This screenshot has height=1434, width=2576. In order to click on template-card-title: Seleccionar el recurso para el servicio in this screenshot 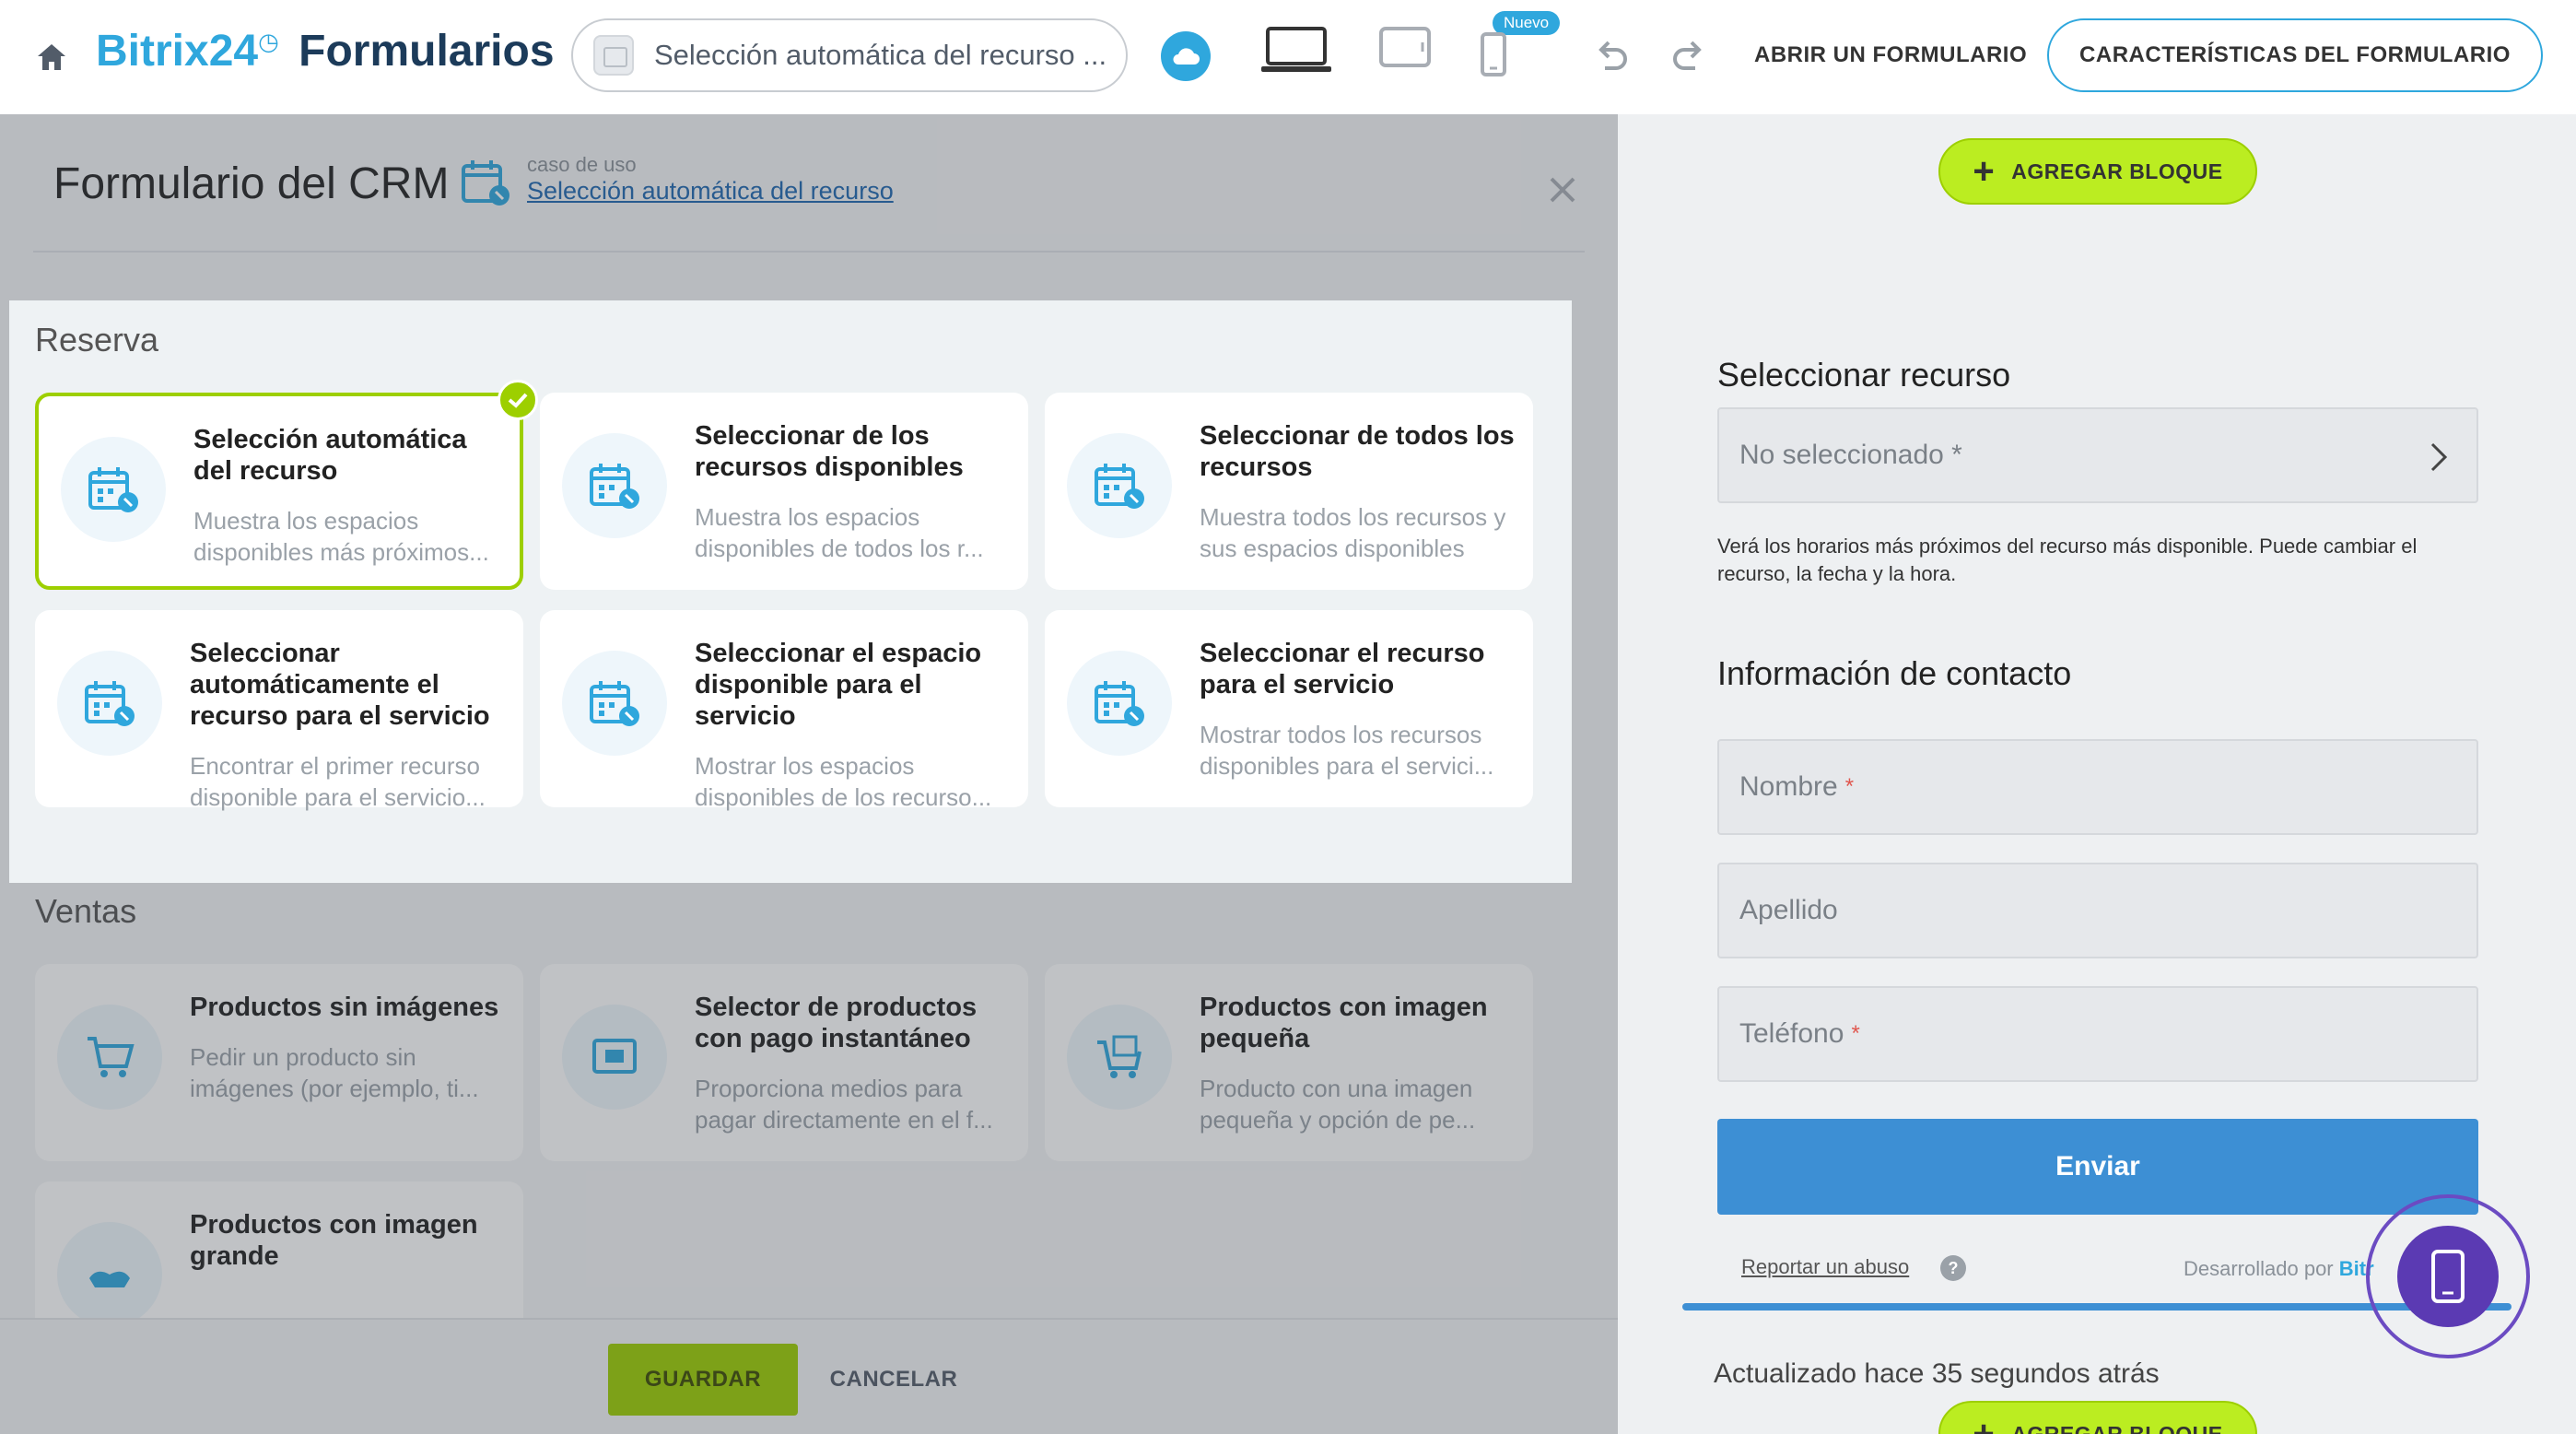, I will do `click(1342, 669)`.